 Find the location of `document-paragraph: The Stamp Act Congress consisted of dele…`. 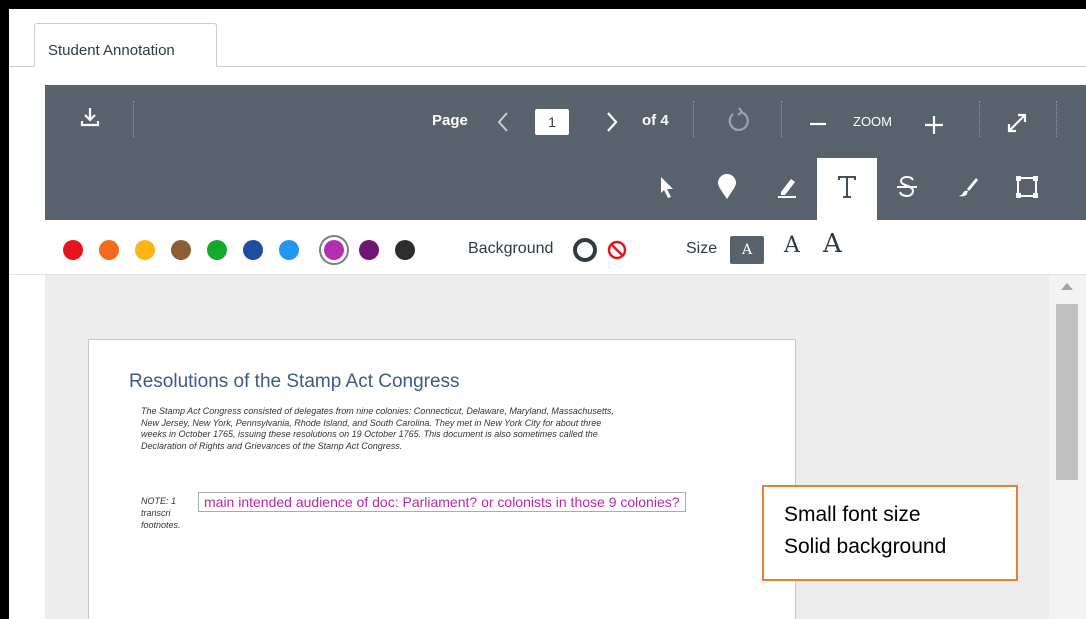

document-paragraph: The Stamp Act Congress consisted of dele… is located at coordinates (377, 428).